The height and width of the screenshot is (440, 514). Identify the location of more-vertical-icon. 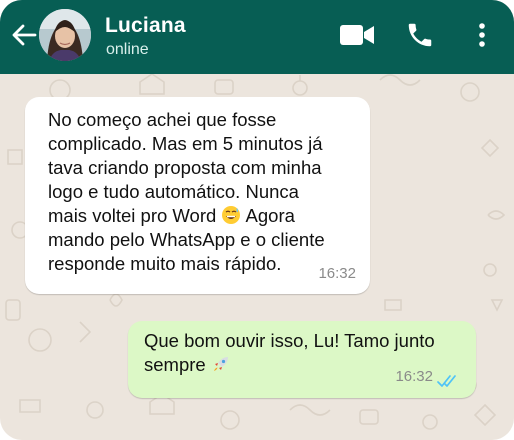
(482, 35).